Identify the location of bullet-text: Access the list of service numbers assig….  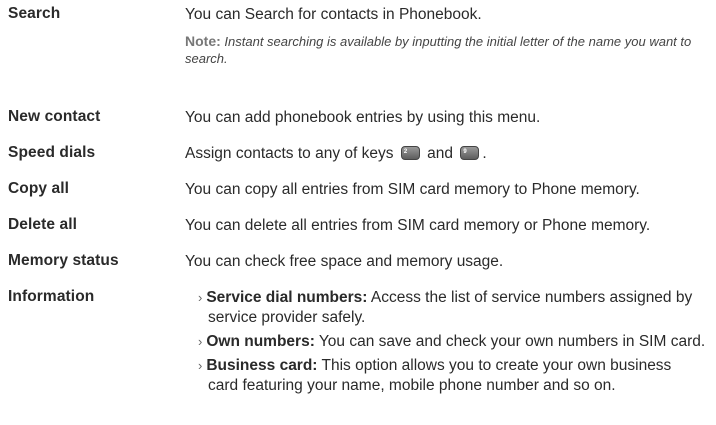
(531, 297).